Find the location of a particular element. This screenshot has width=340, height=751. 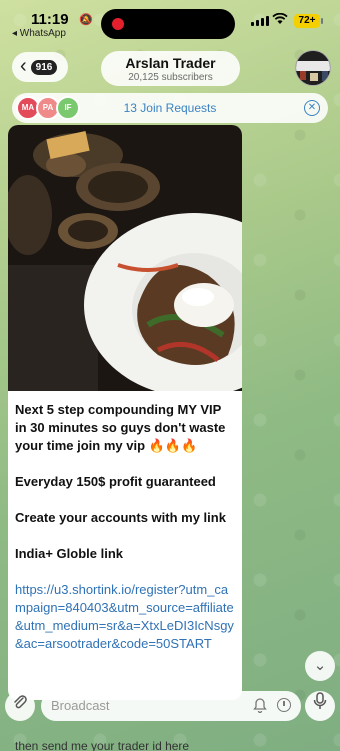

wifi-icon is located at coordinates (280, 20).